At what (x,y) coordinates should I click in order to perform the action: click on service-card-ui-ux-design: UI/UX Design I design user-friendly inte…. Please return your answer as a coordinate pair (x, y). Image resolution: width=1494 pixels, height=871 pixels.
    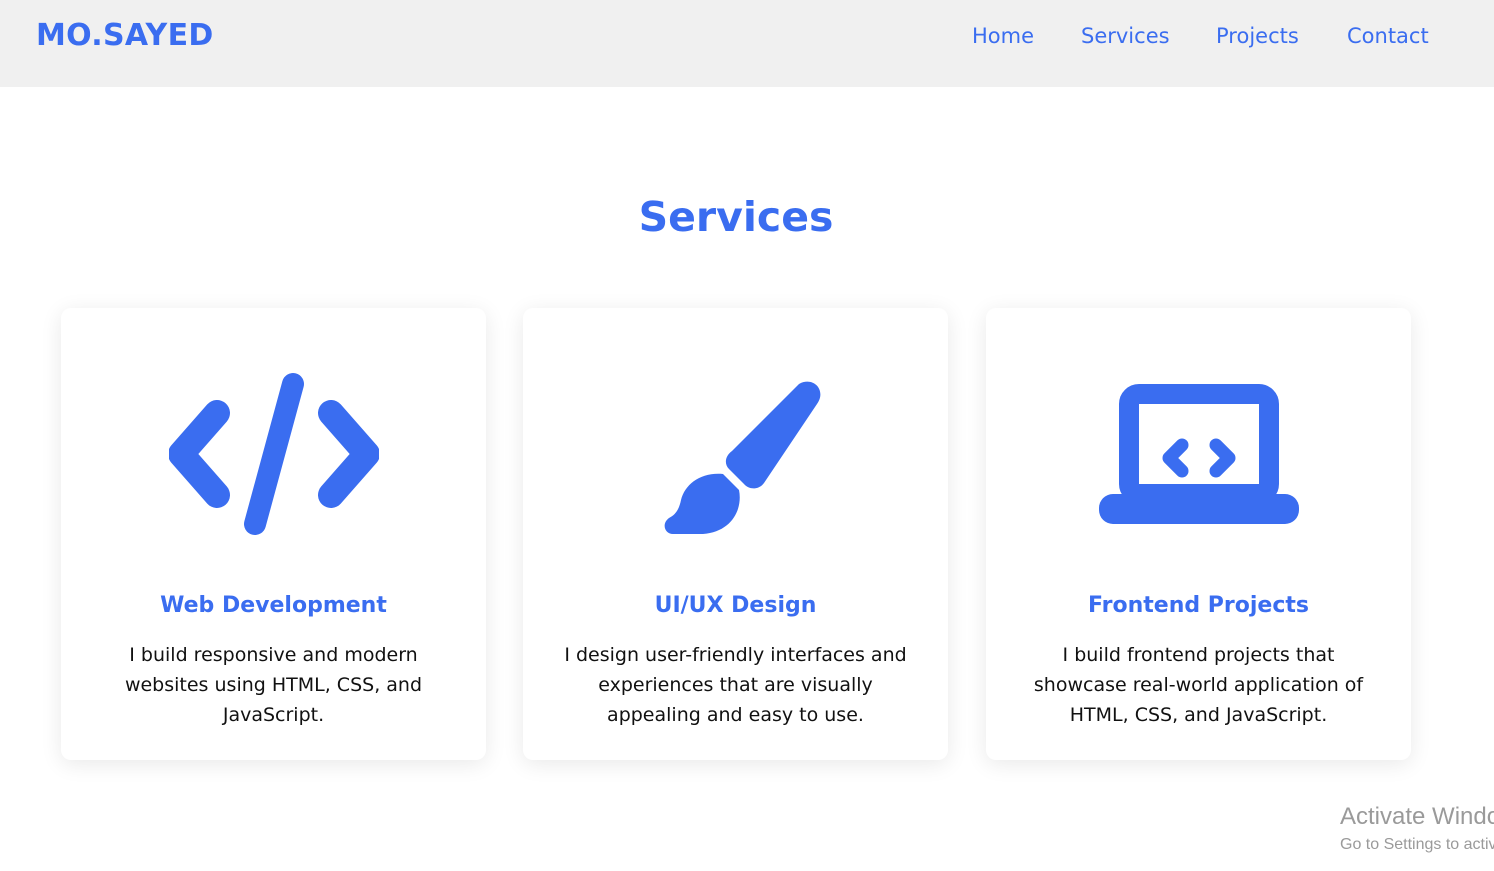
    Looking at the image, I should click on (735, 534).